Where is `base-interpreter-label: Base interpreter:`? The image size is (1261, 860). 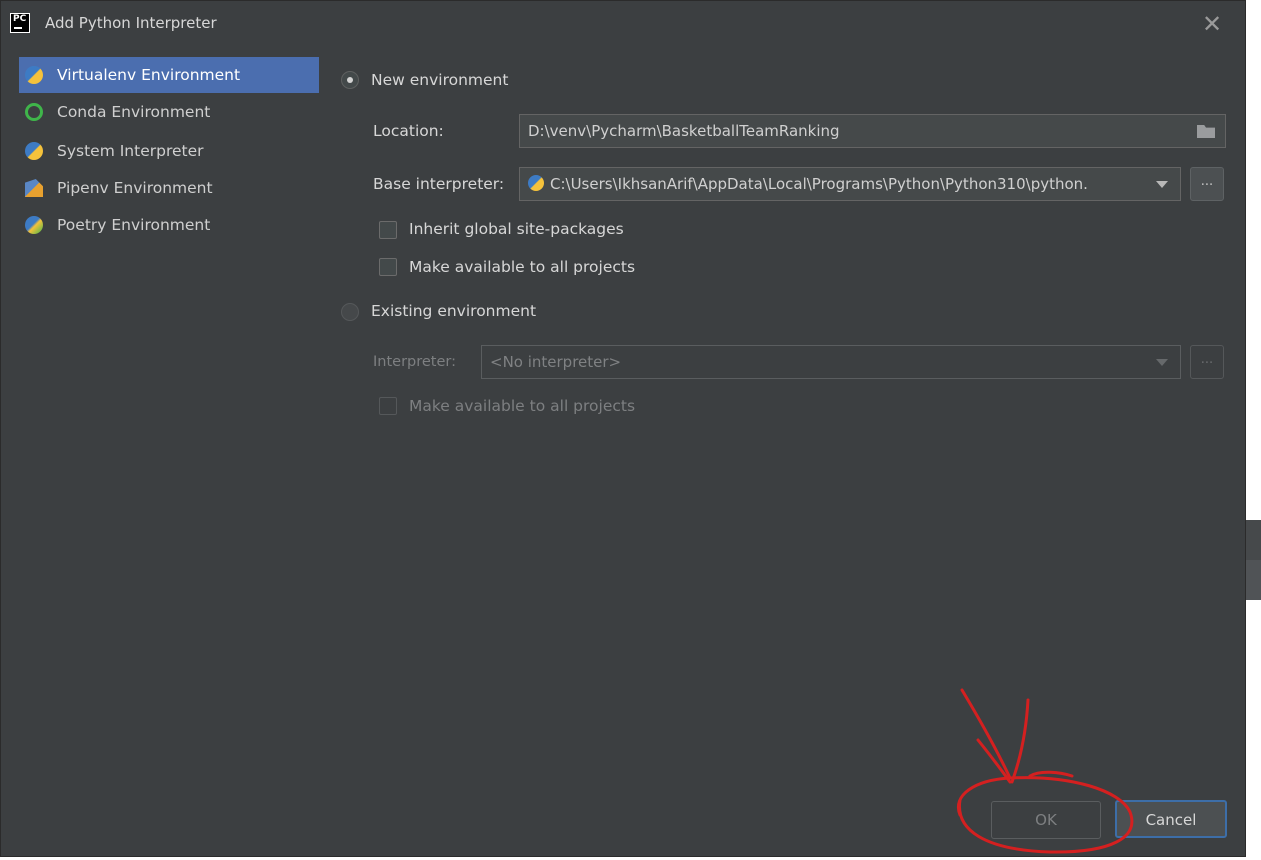
base-interpreter-label: Base interpreter: is located at coordinates (439, 184).